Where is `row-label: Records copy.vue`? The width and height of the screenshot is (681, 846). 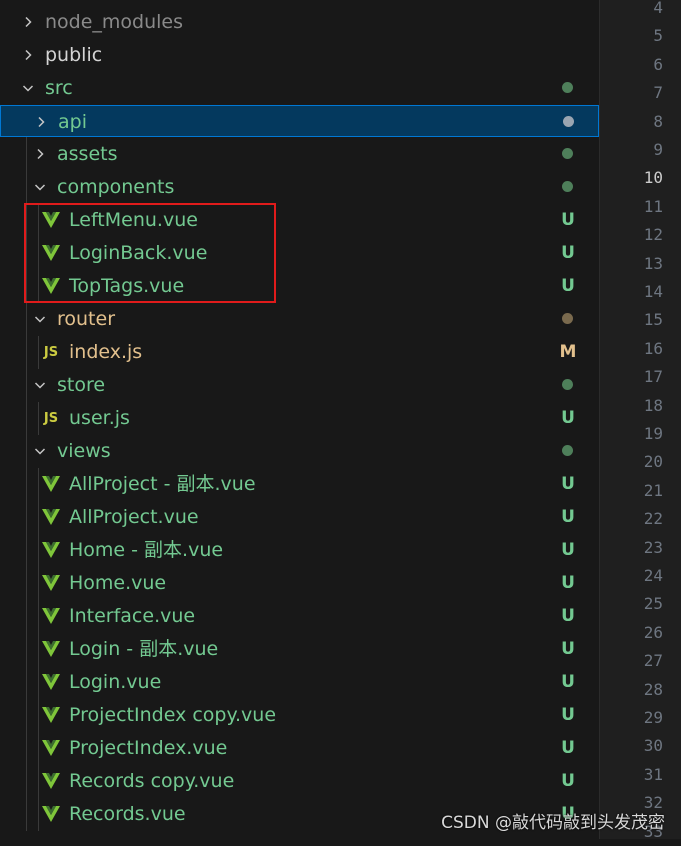 row-label: Records copy.vue is located at coordinates (152, 781).